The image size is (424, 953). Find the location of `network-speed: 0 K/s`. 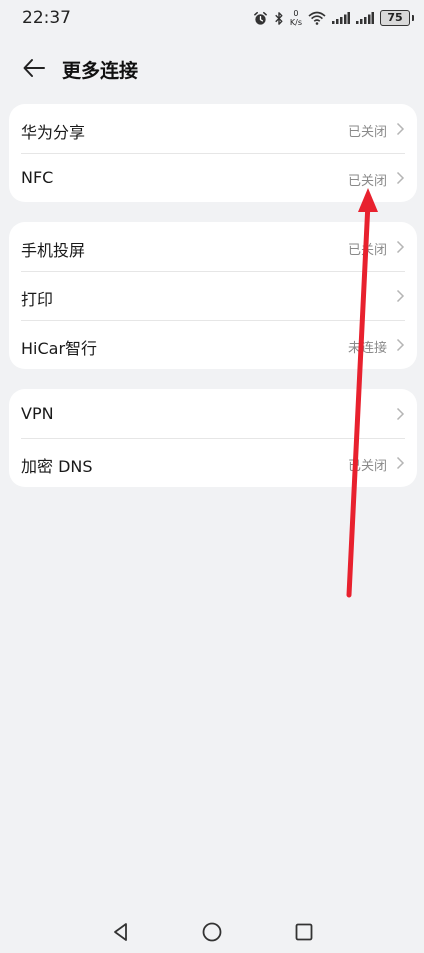

network-speed: 0 K/s is located at coordinates (295, 18).